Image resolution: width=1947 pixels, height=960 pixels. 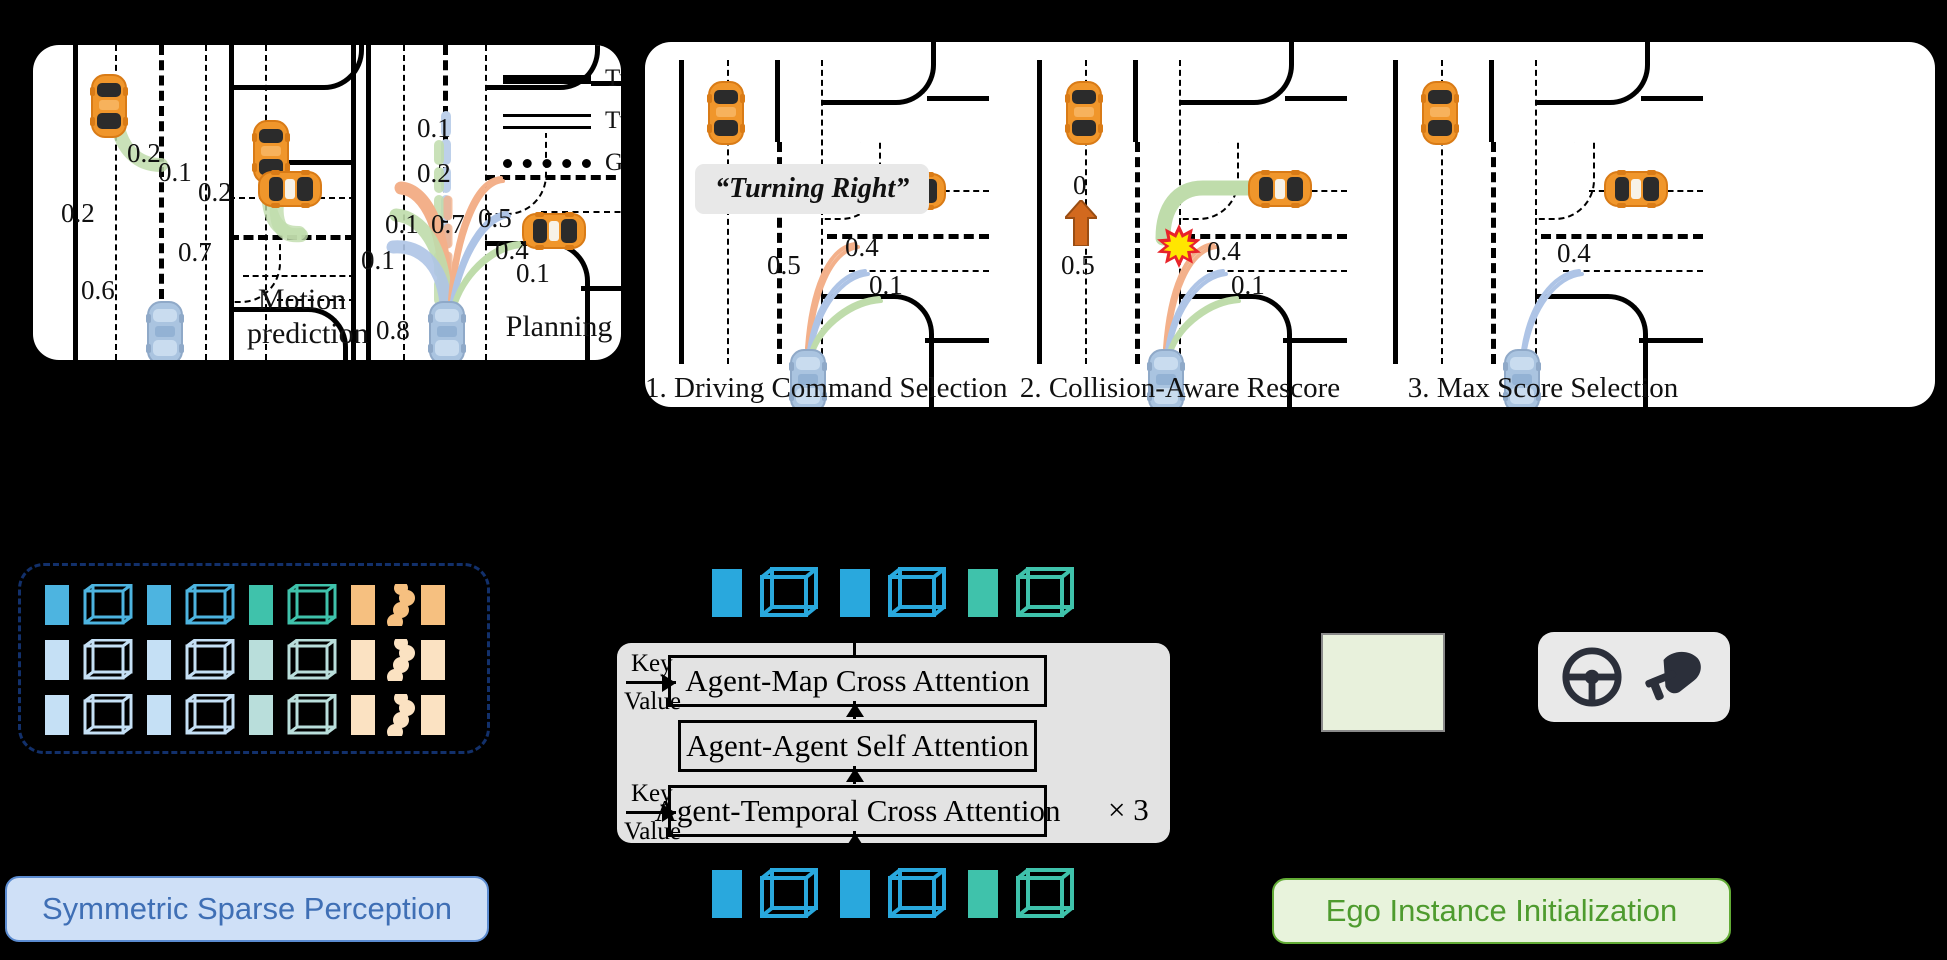 I want to click on step-3-scene: 0.4, so click(x=1538, y=224).